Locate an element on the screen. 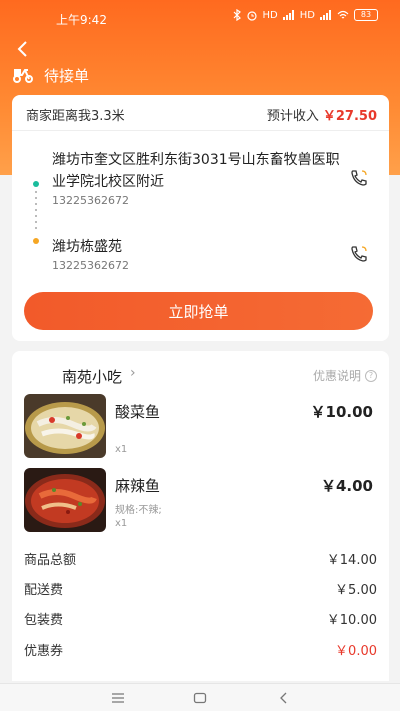  food-price-1: ￥10.00 is located at coordinates (341, 412).